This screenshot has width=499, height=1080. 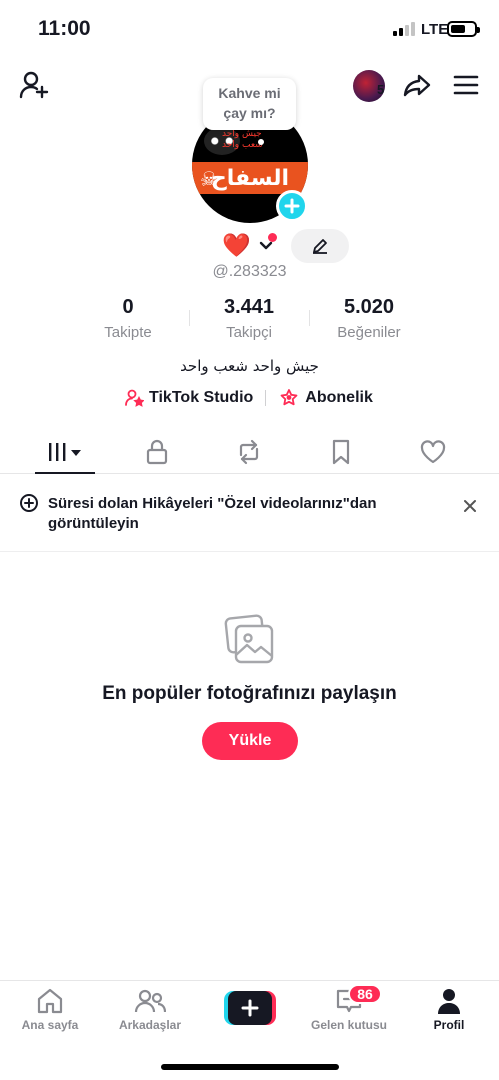 I want to click on tab-saved, so click(x=341, y=452).